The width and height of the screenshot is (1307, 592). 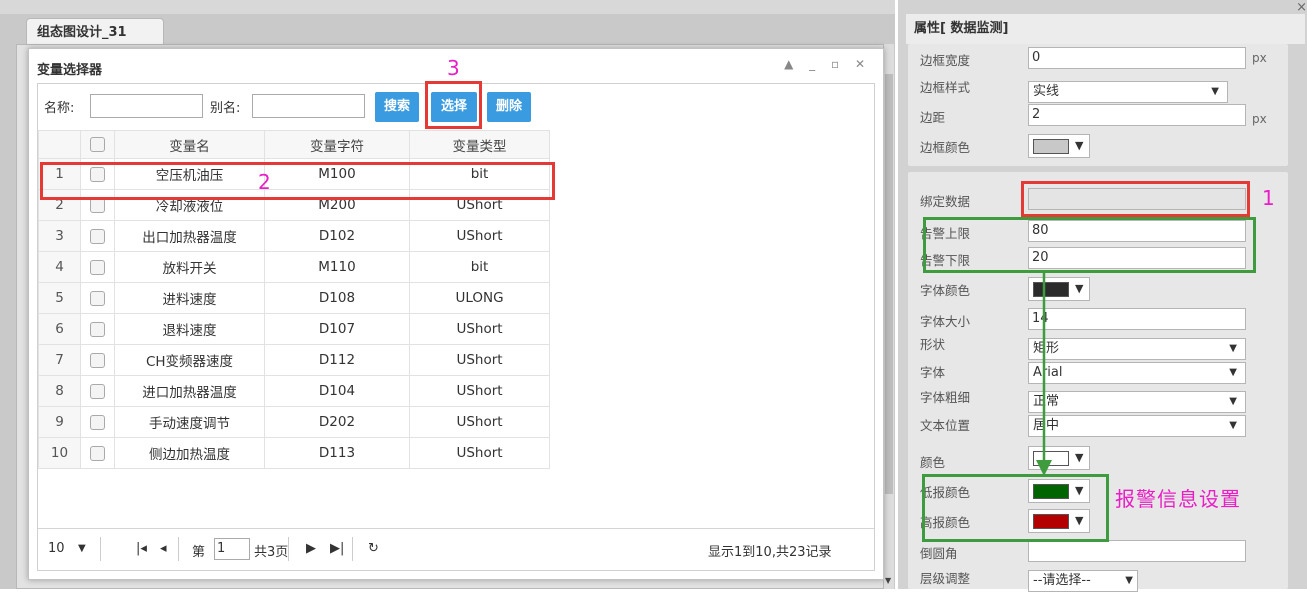 I want to click on shape-select: 矩形 ▼, so click(x=1137, y=349).